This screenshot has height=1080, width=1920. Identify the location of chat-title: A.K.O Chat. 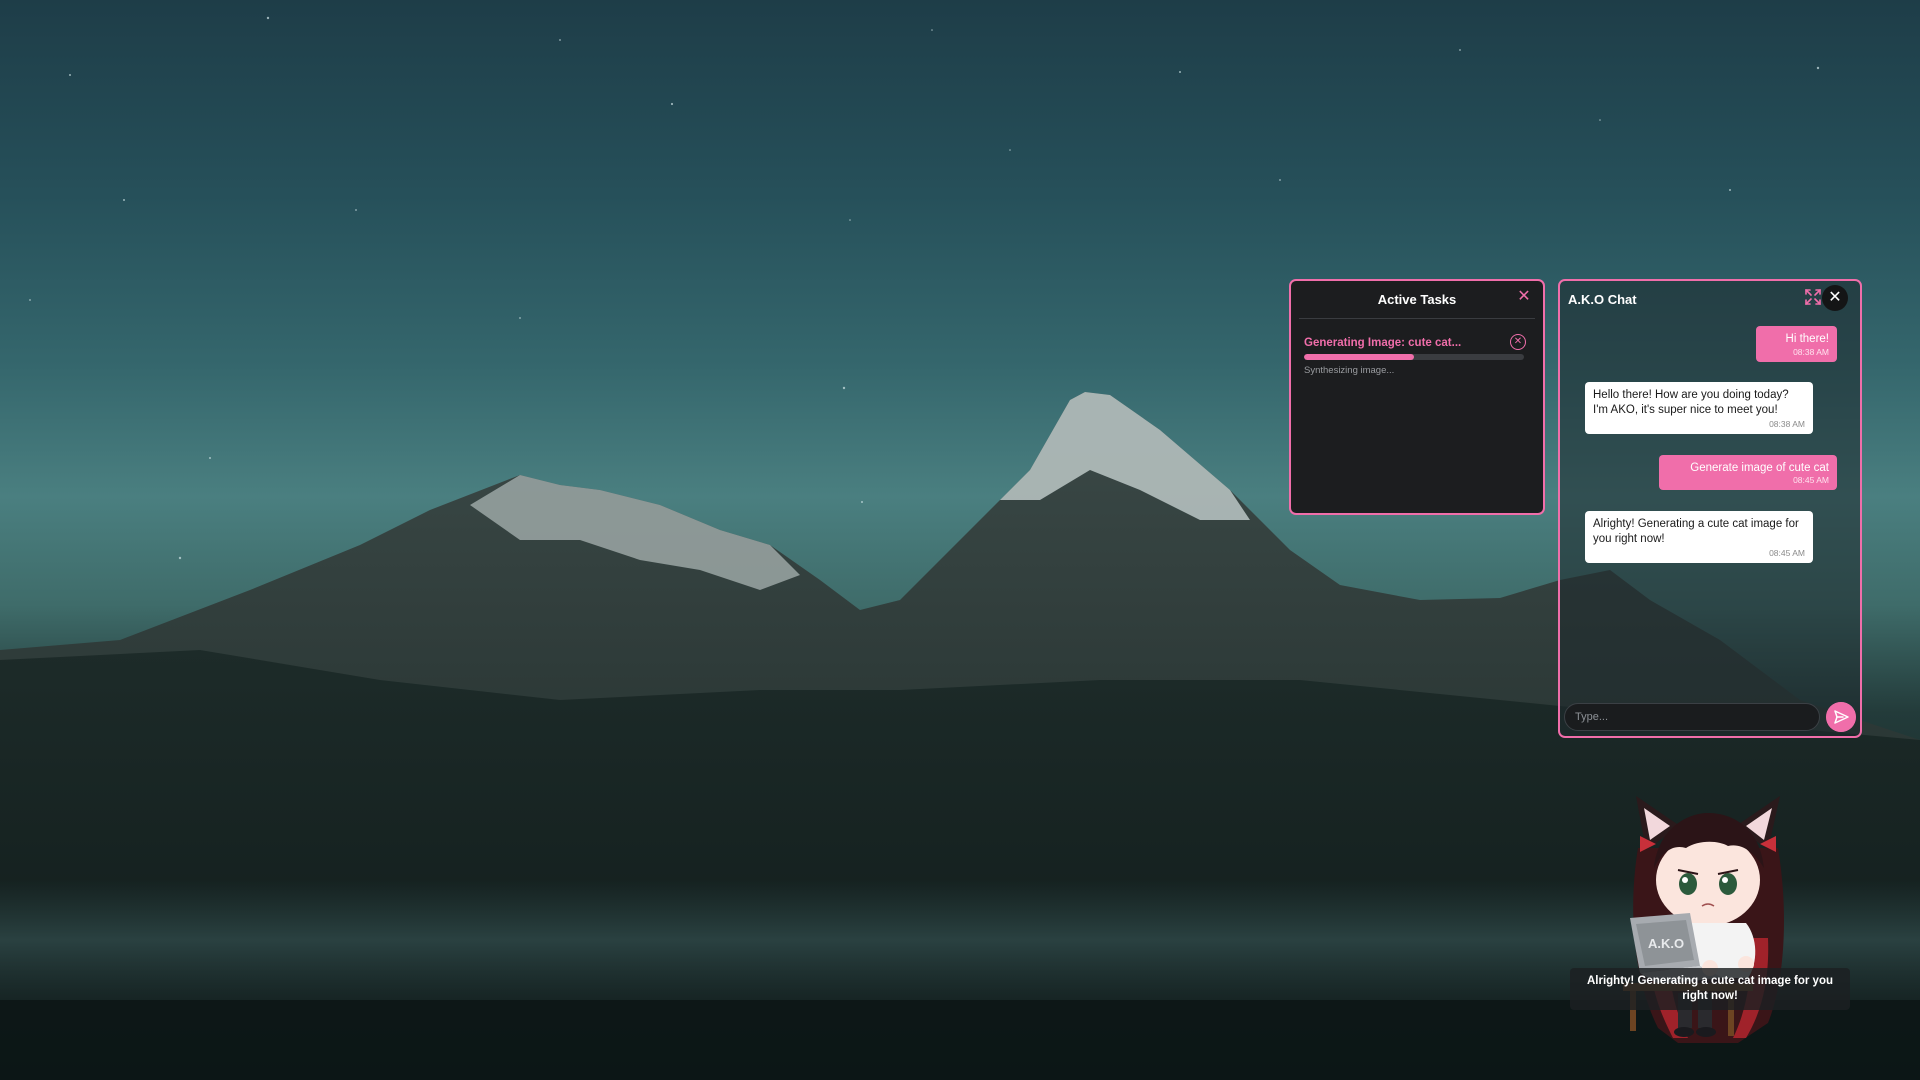
(1602, 299).